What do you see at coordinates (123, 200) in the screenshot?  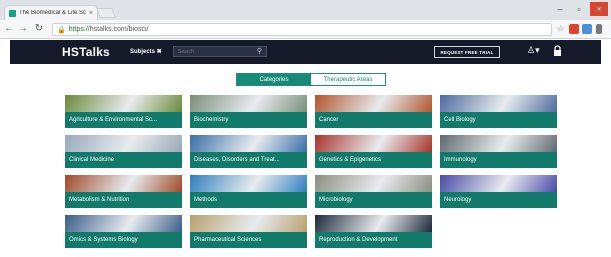 I see `category-label: Metabolism & Nutrition` at bounding box center [123, 200].